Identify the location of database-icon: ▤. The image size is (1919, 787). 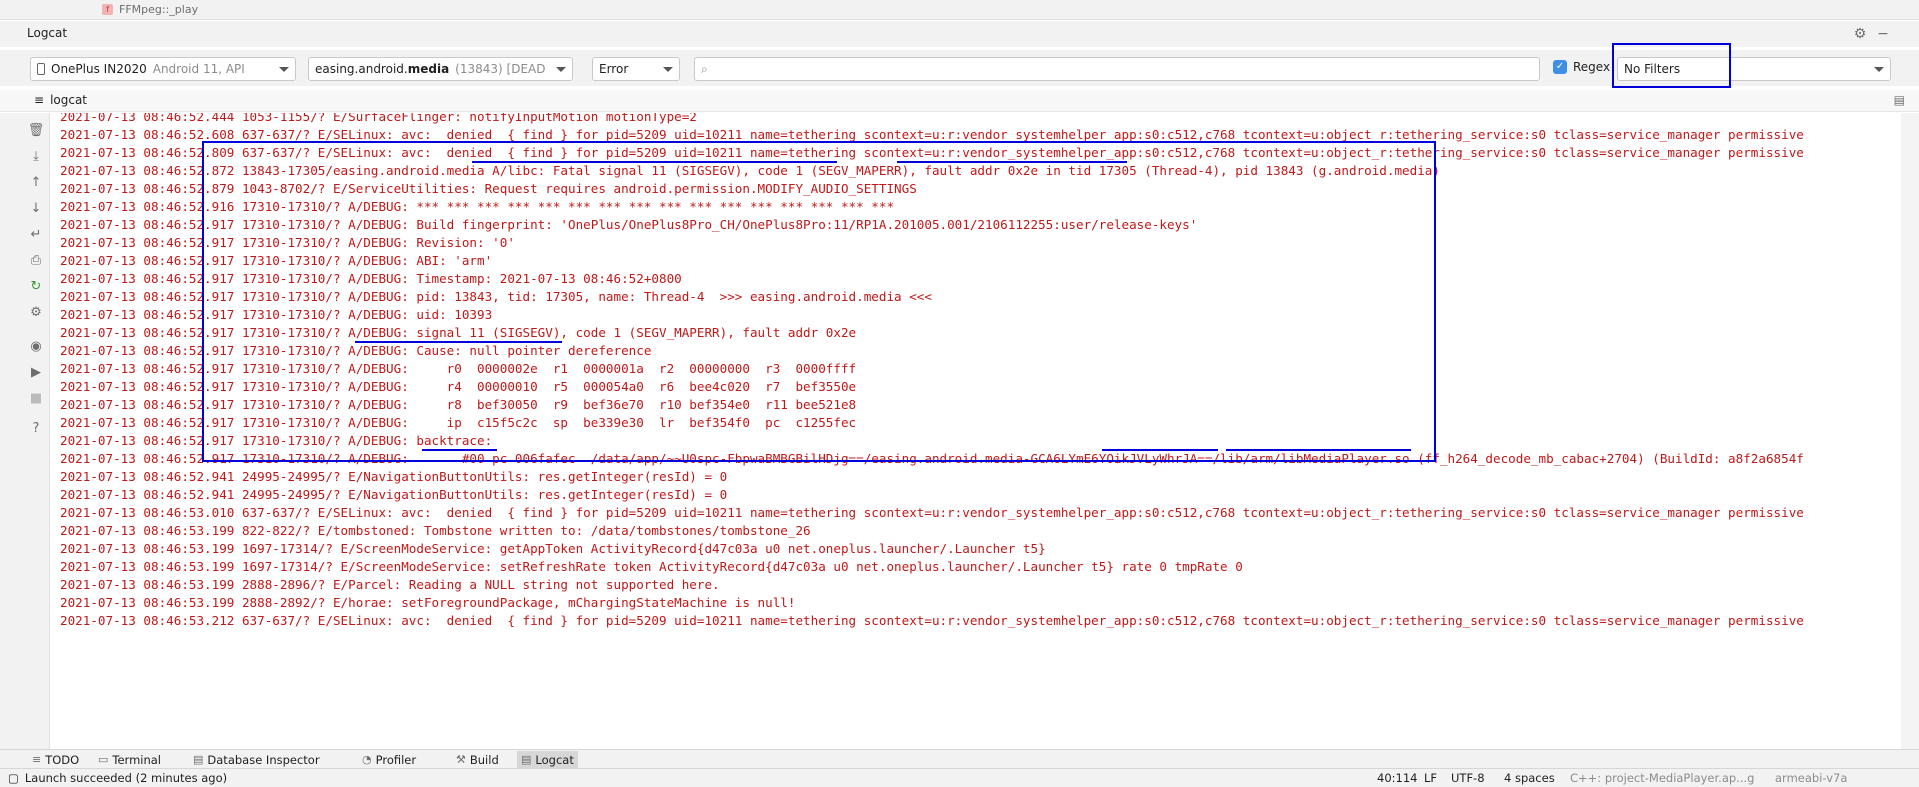
(198, 759).